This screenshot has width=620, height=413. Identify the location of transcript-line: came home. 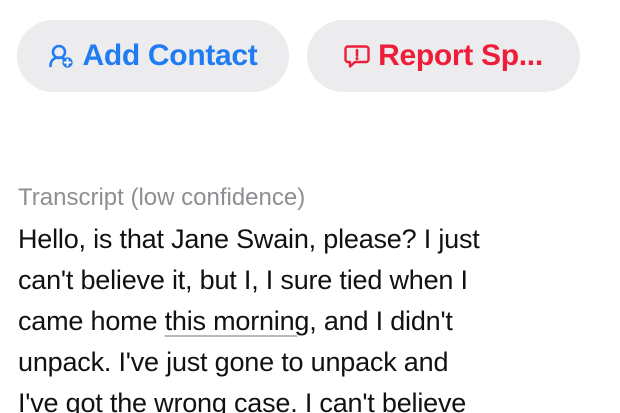
(91, 321).